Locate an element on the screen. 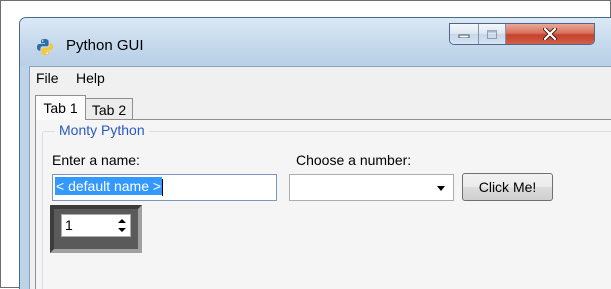 This screenshot has height=289, width=611. name-input: < default name > is located at coordinates (164, 187).